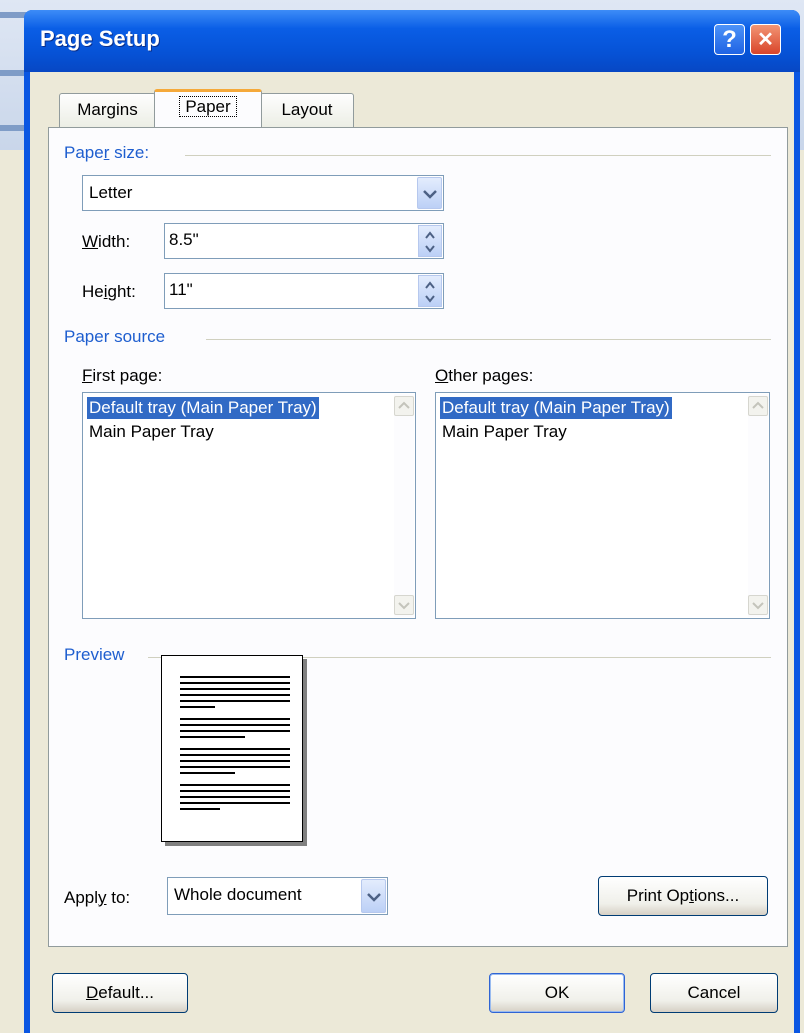 This screenshot has width=804, height=1033. Describe the element at coordinates (121, 291) in the screenshot. I see `height-label-part: ght:` at that location.